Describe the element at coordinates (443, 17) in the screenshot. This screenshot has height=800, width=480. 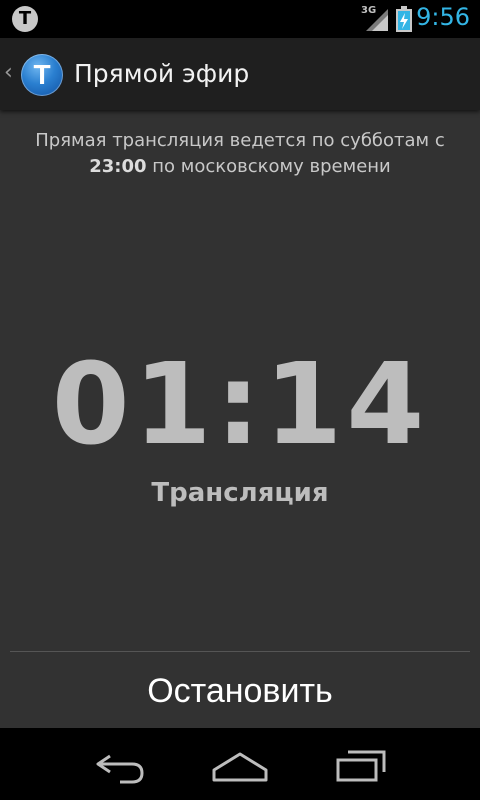
I see `status-clock: 9:56` at that location.